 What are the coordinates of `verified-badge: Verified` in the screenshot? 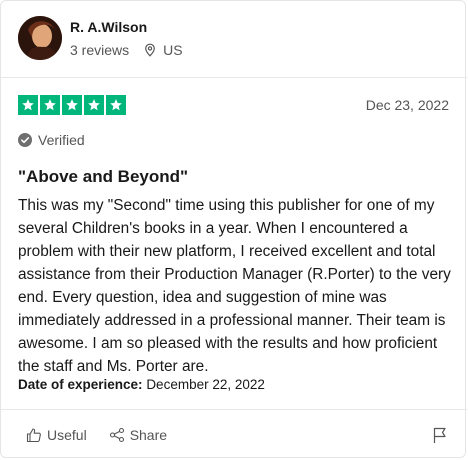 It's located at (51, 140).